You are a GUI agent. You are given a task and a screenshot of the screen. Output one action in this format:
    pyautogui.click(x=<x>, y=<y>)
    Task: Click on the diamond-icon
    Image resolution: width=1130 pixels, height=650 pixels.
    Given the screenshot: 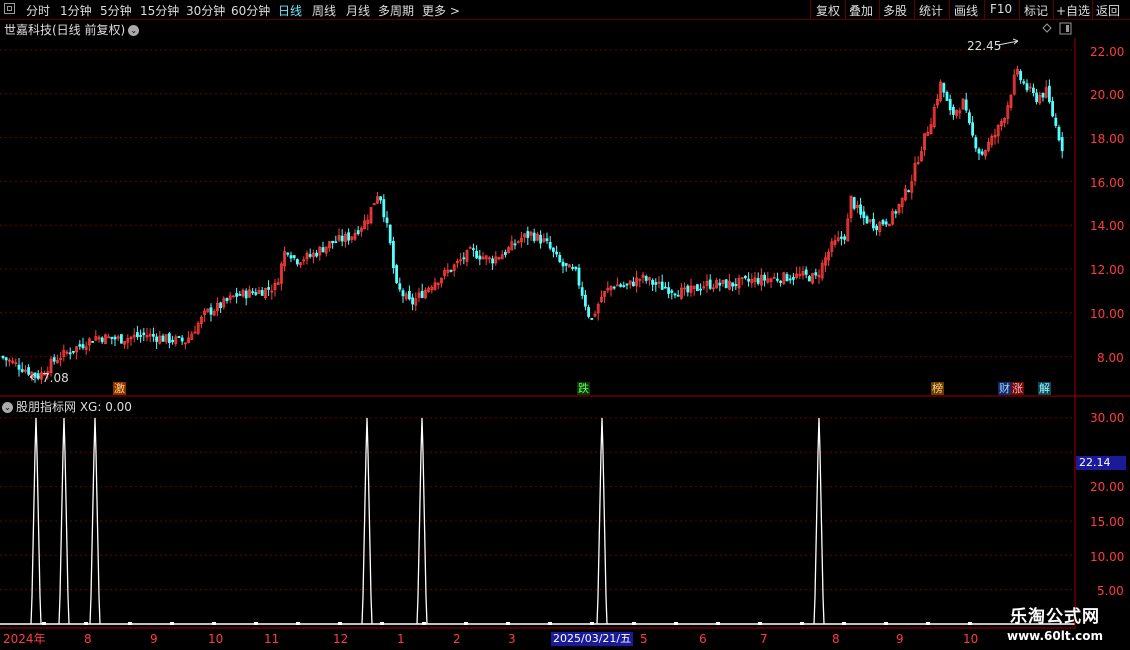 What is the action you would take?
    pyautogui.click(x=1047, y=28)
    